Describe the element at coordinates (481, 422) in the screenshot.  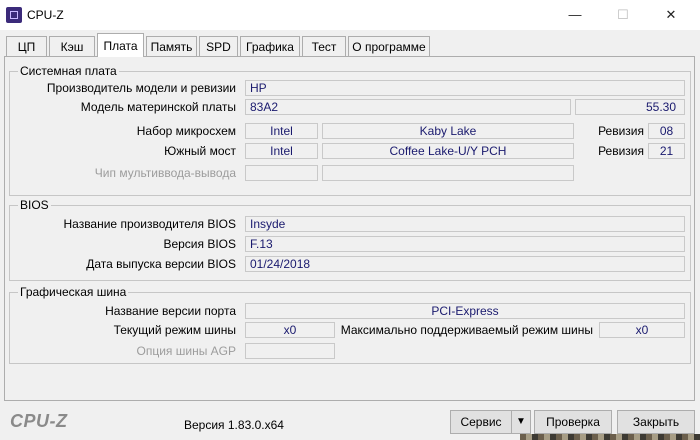
I see `tools-button: Сервис` at that location.